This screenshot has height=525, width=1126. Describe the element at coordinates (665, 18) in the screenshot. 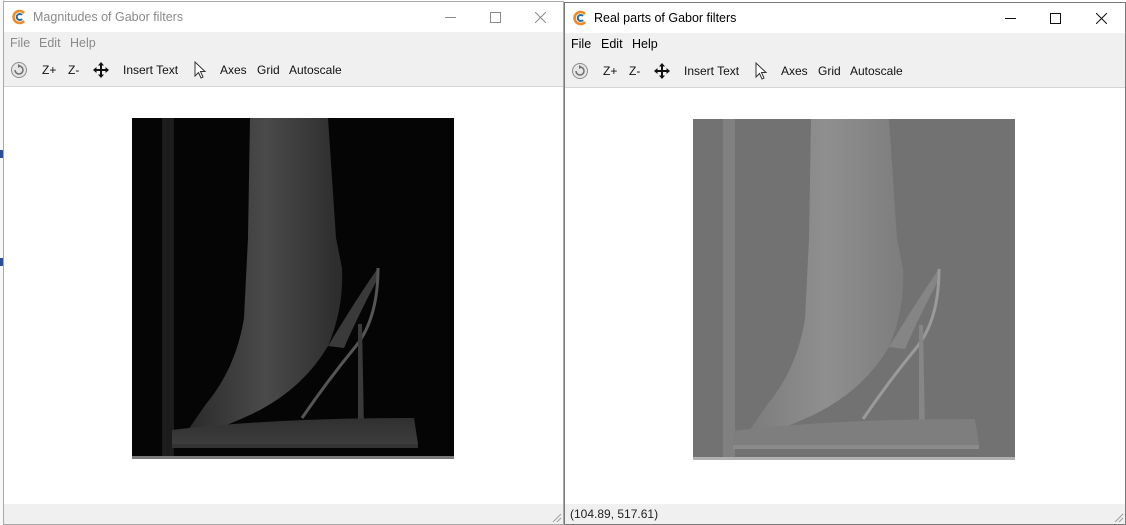

I see `window-title: Real parts of Gabor filters` at that location.